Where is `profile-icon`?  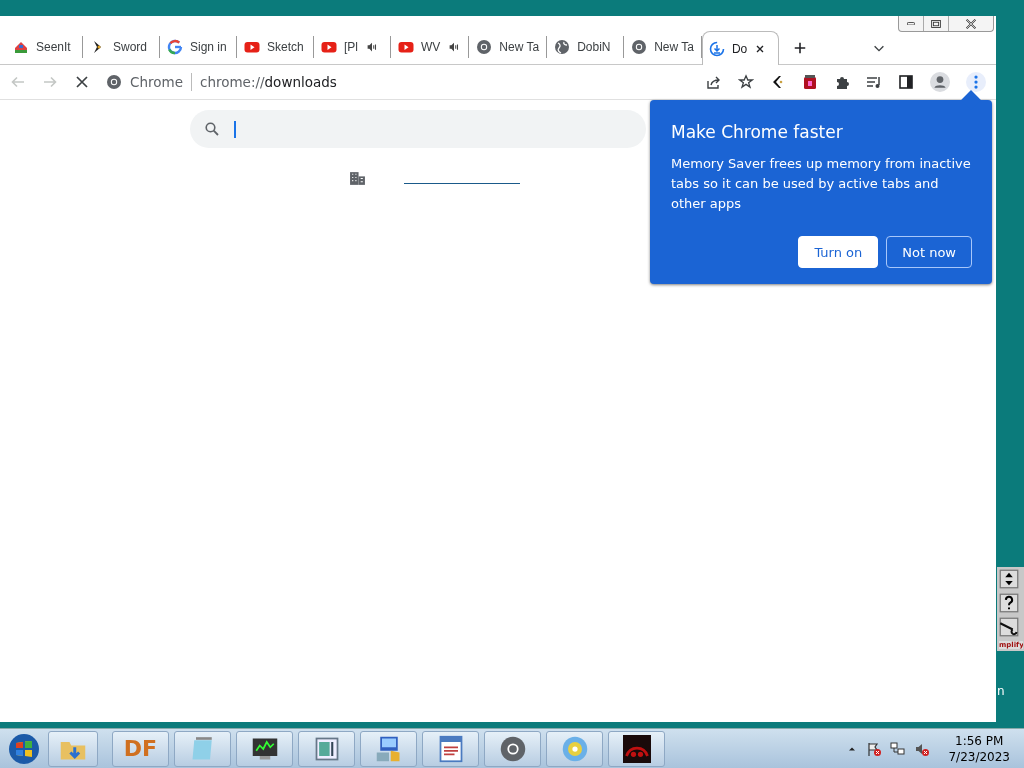
profile-icon is located at coordinates (940, 82).